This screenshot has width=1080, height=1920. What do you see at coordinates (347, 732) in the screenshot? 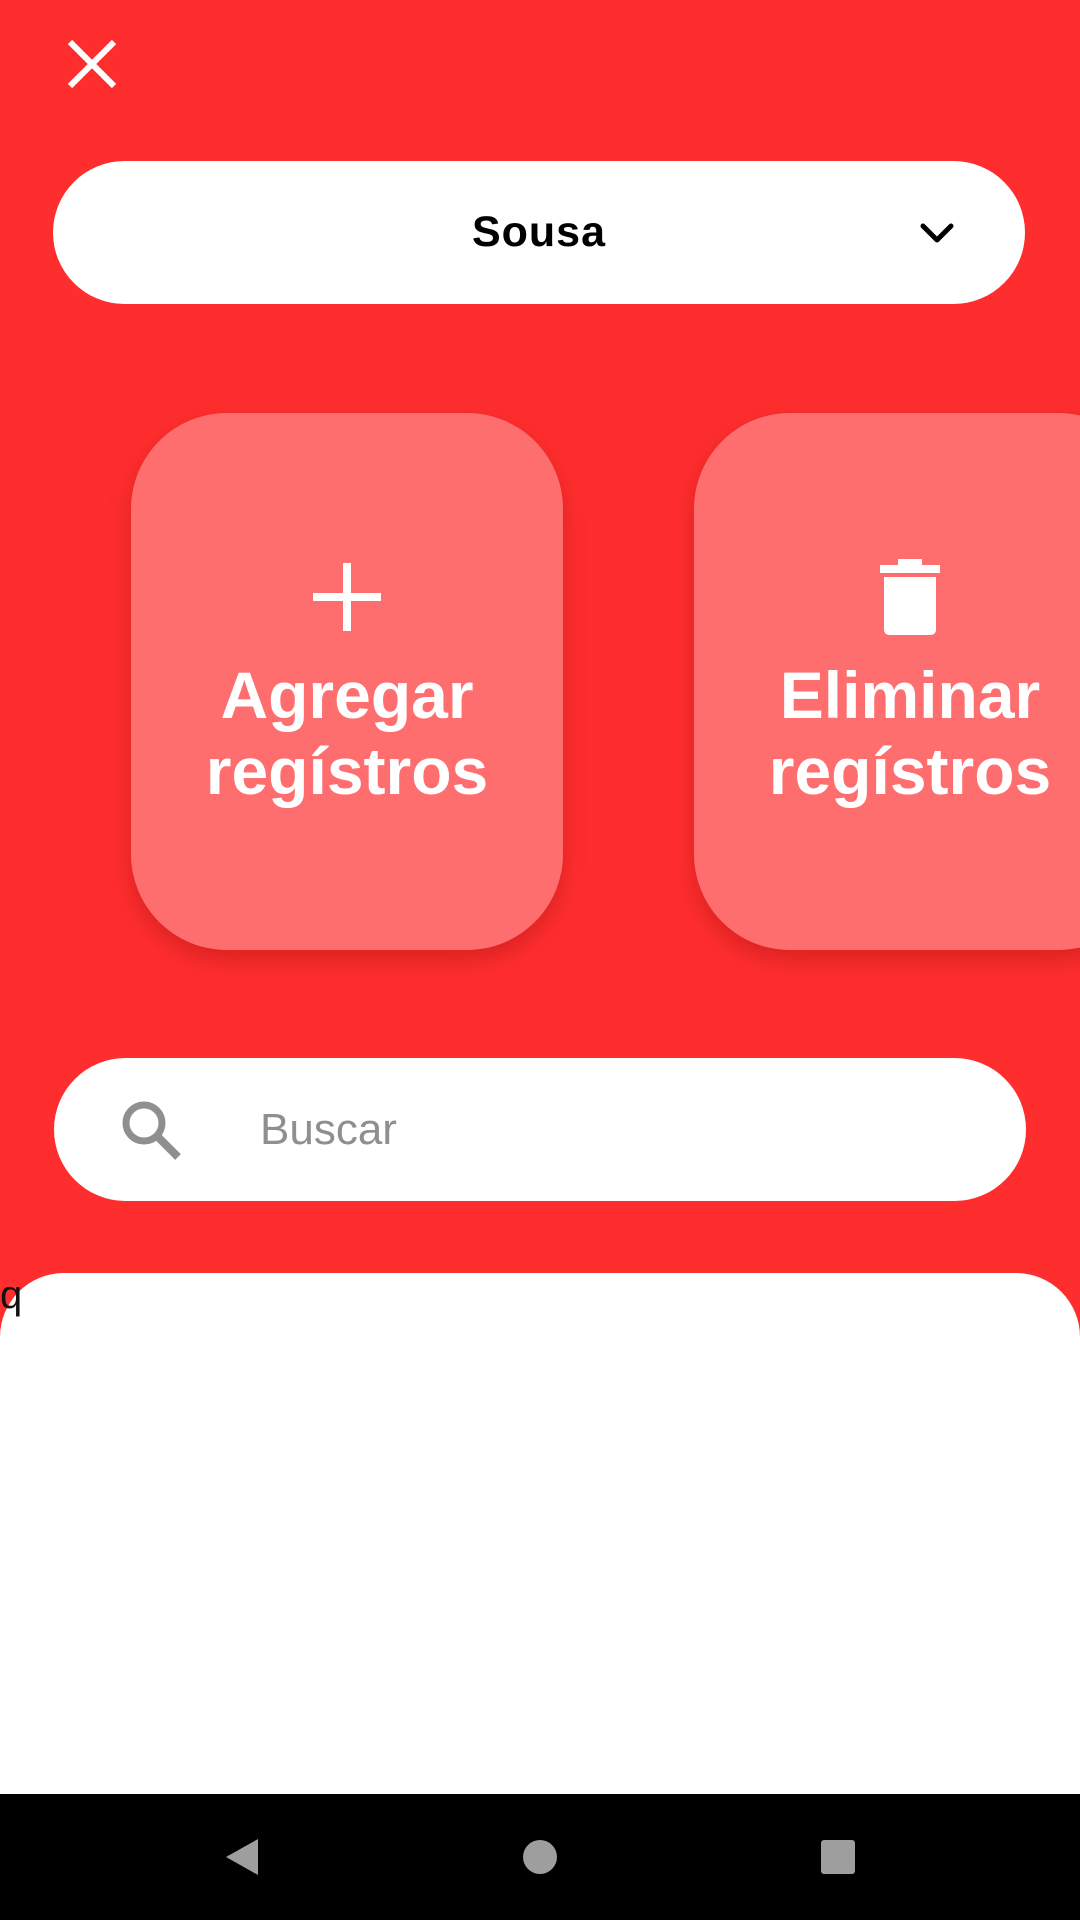
I see `add-records-label: Agregar regístros` at bounding box center [347, 732].